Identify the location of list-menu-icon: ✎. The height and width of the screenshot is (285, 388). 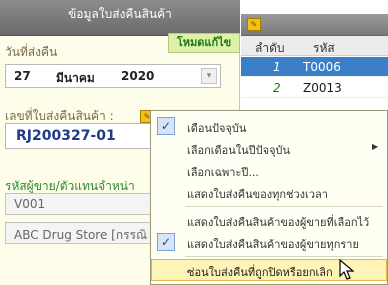
(254, 24).